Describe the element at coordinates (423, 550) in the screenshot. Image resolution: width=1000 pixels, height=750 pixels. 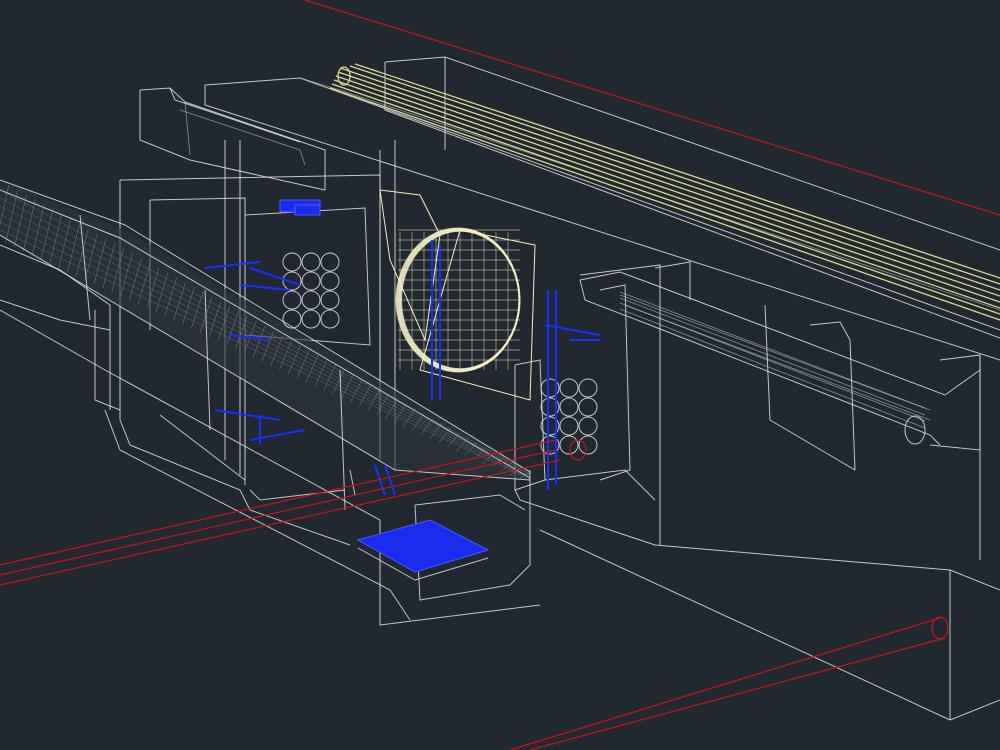
I see `blue-sump-plate` at that location.